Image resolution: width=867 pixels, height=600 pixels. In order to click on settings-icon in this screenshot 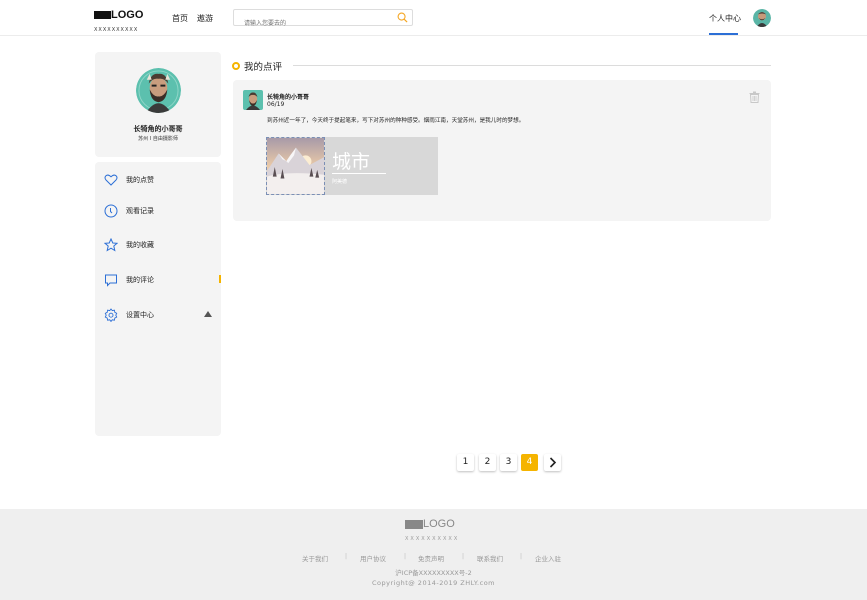, I will do `click(111, 315)`.